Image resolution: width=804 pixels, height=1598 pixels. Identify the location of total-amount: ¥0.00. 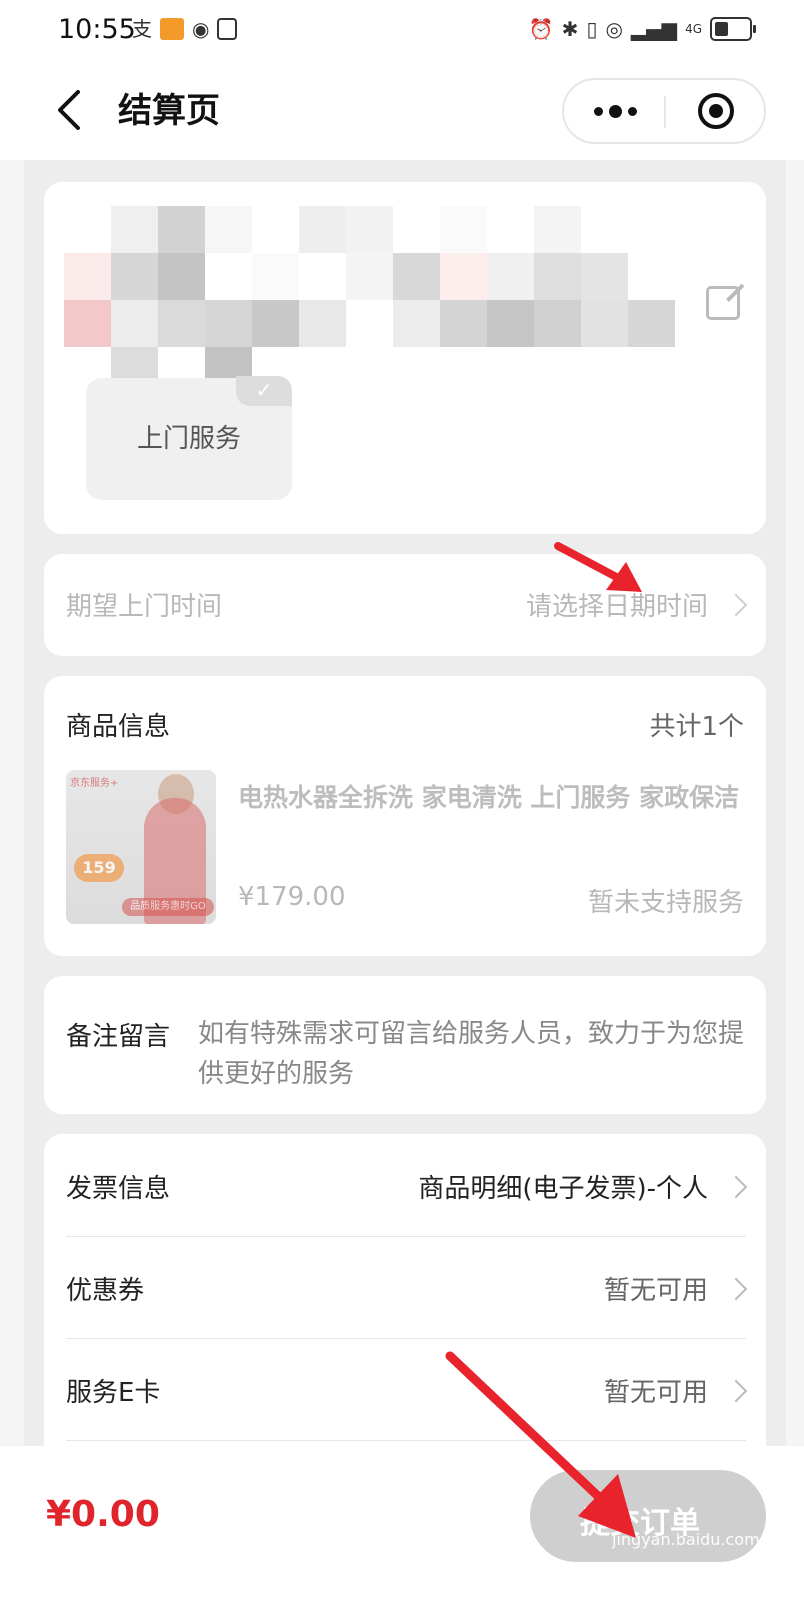
(103, 1514).